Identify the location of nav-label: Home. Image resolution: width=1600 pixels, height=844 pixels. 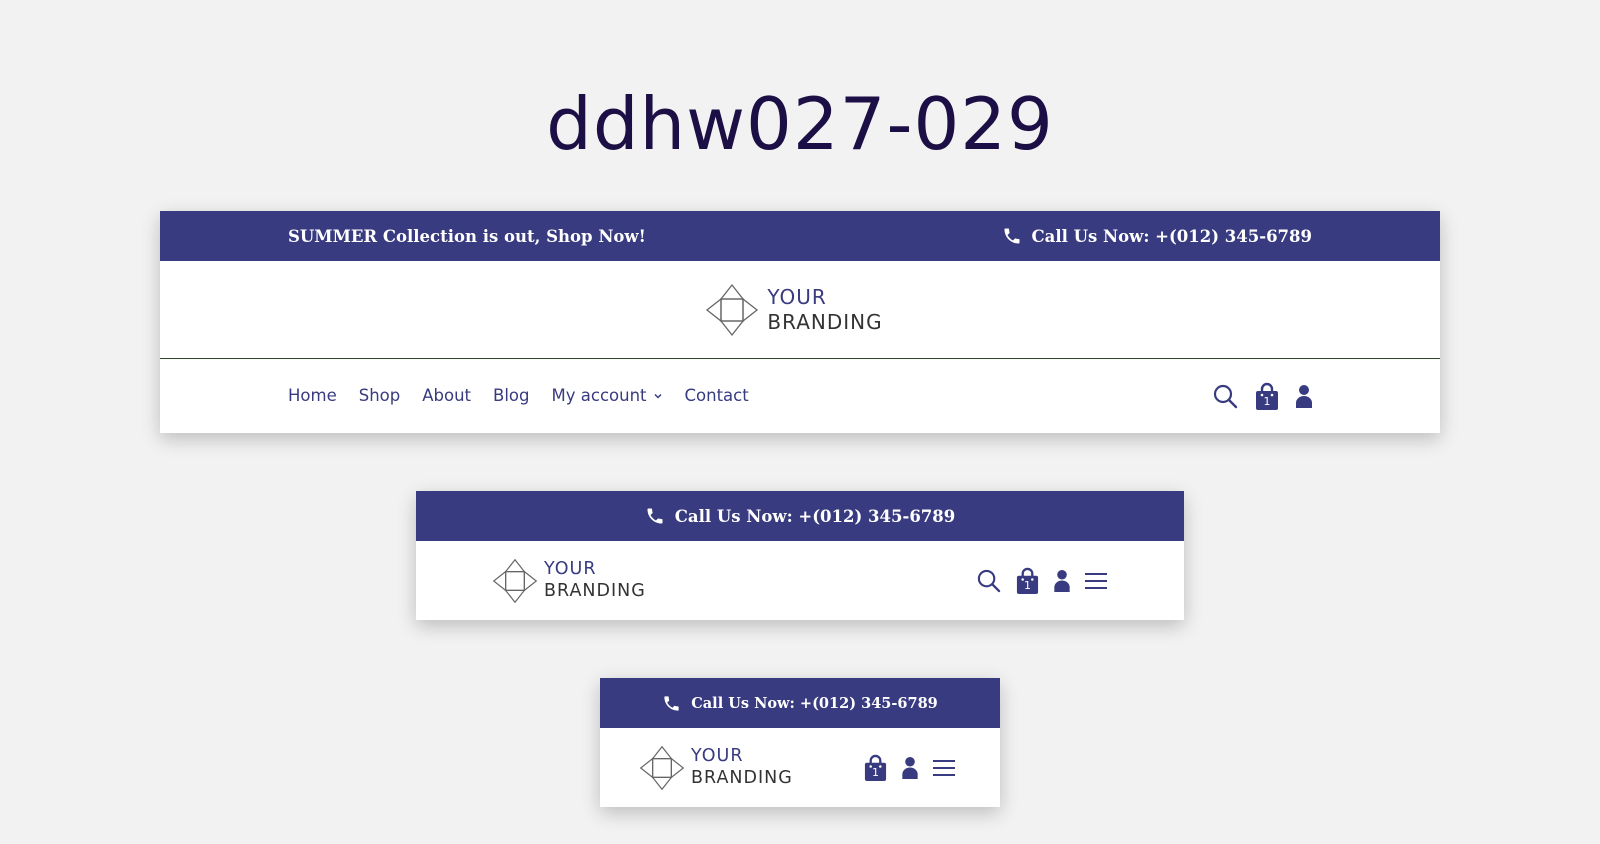
(312, 395).